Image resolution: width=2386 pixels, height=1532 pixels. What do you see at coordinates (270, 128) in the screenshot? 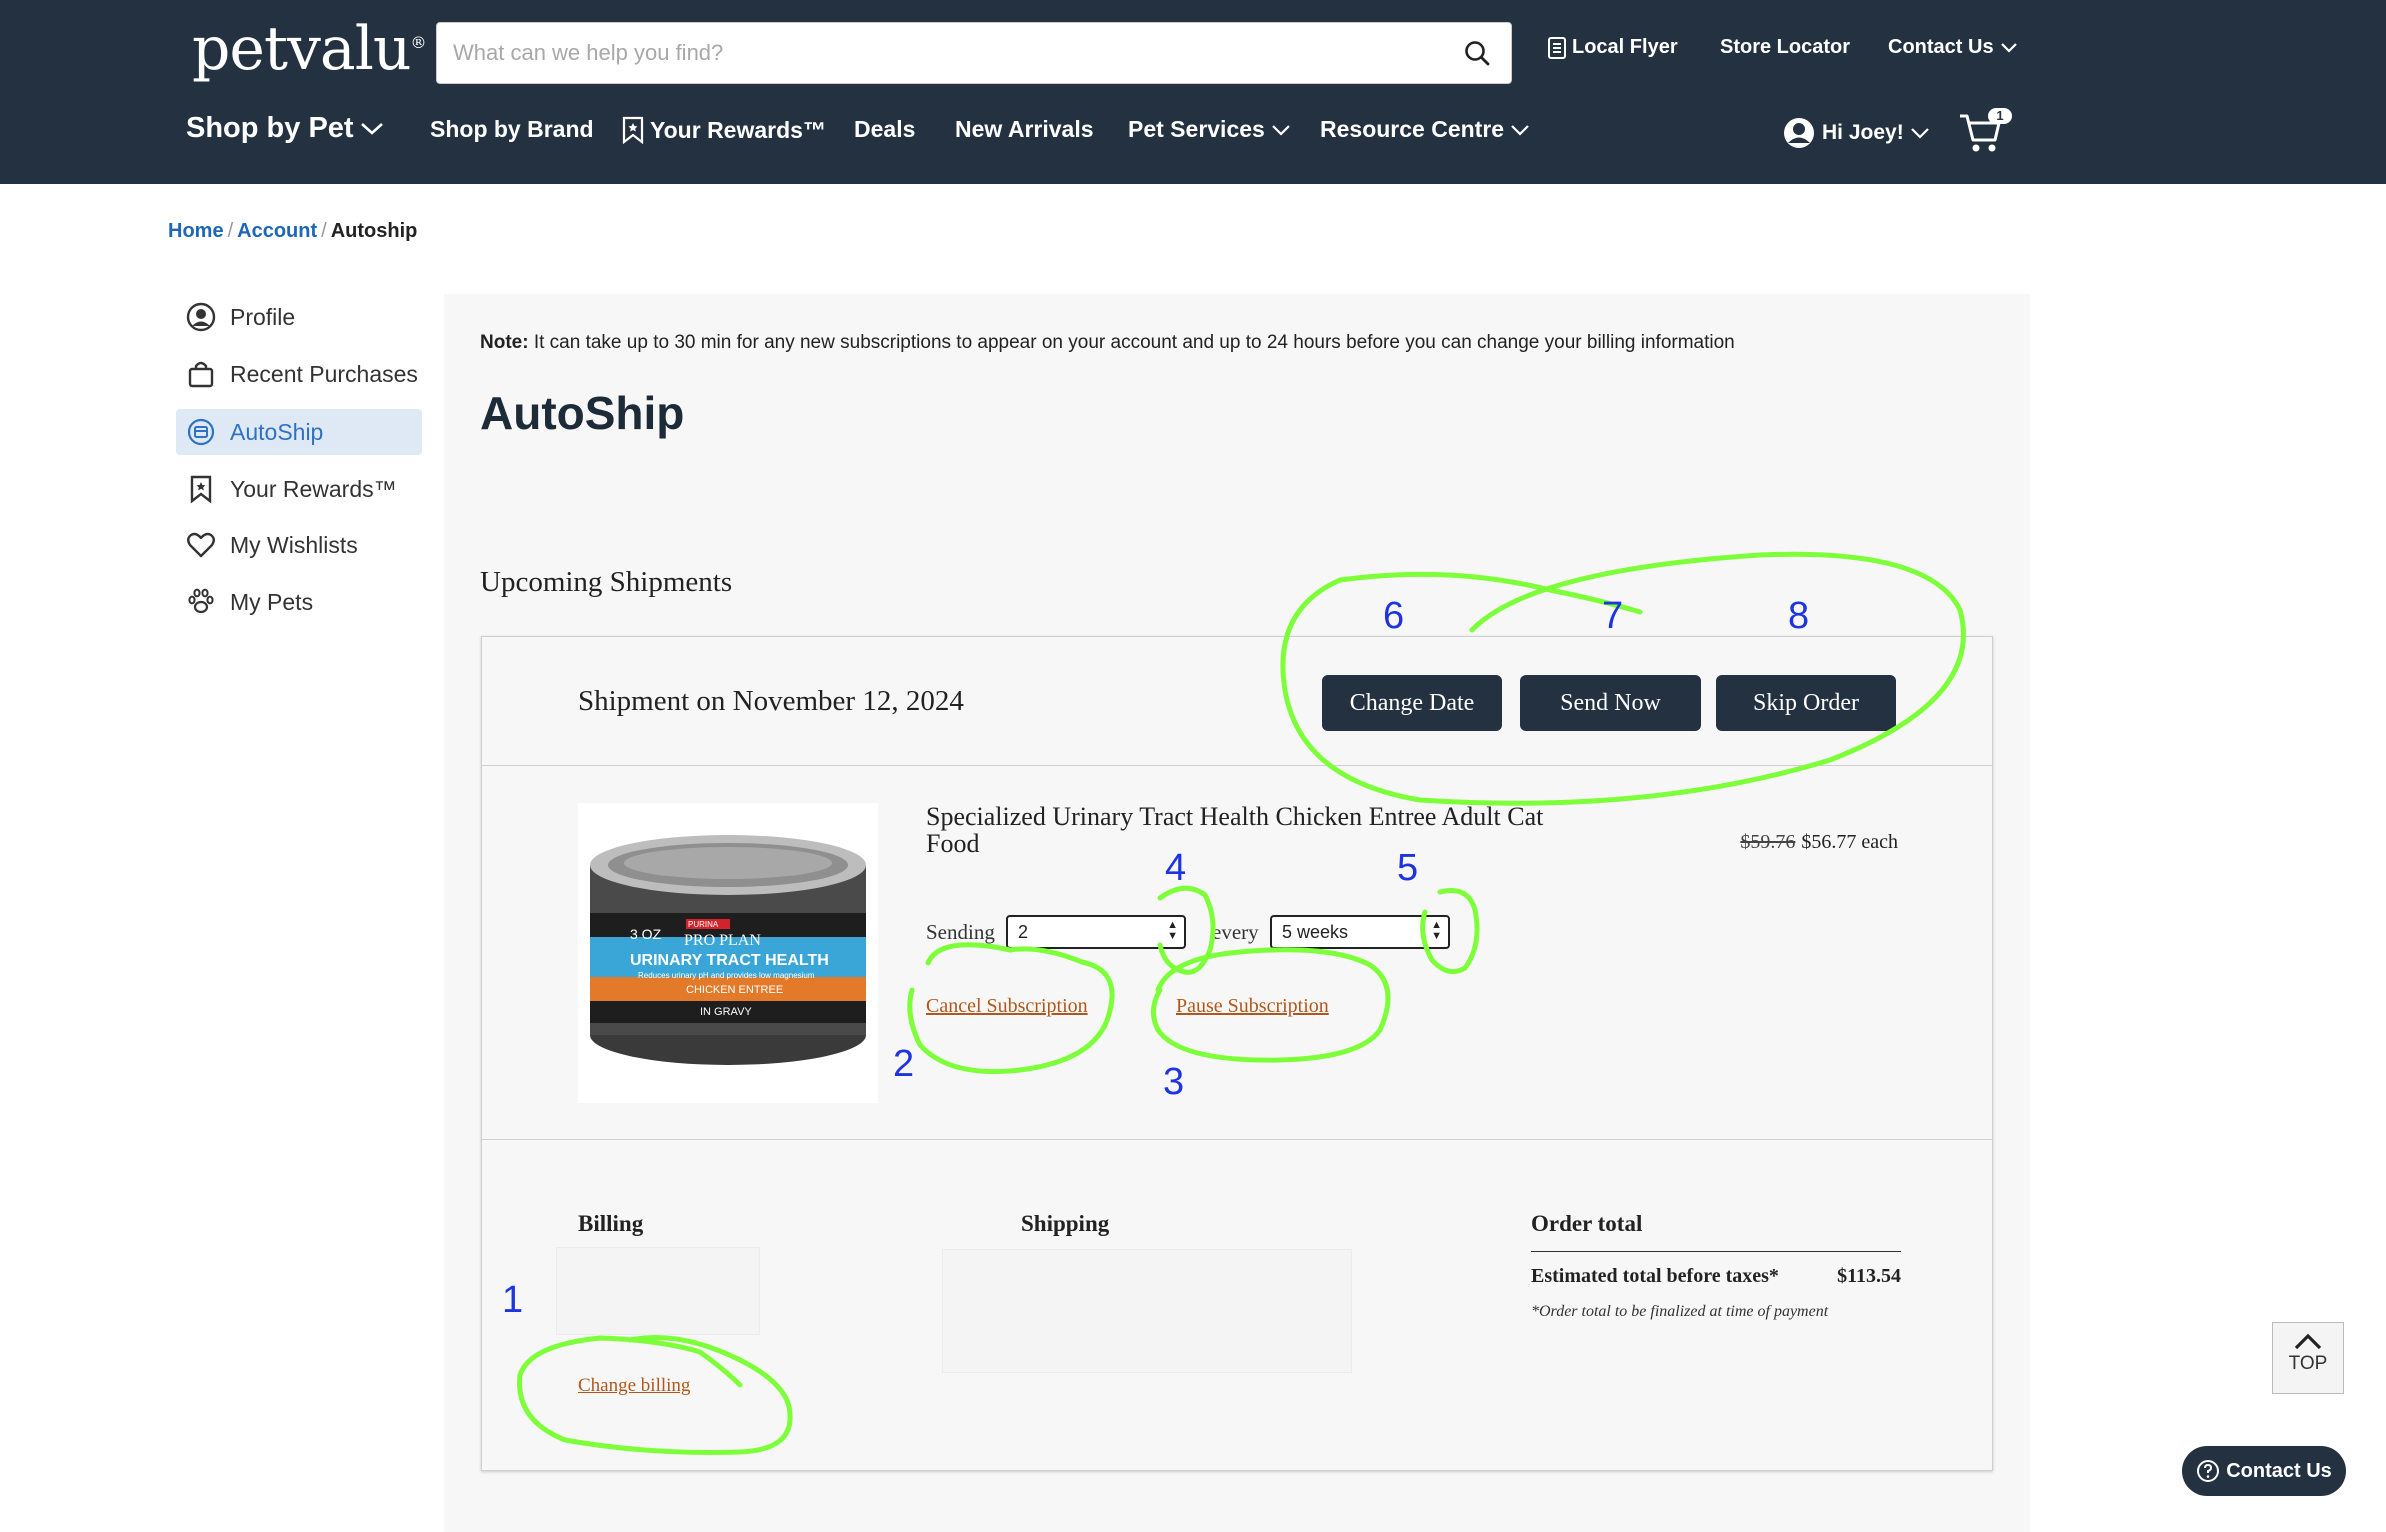
I see `nav-shop-by-pet-label: Shop by Pet` at bounding box center [270, 128].